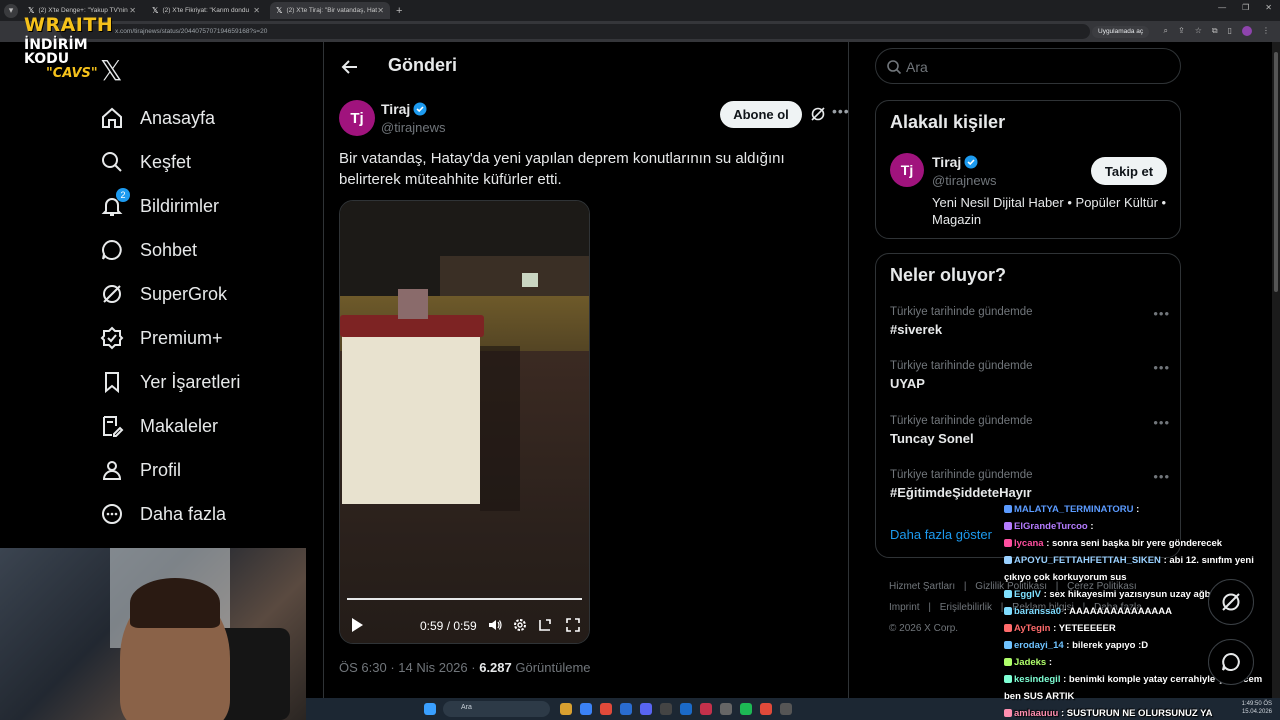 The image size is (1280, 720). Describe the element at coordinates (210, 426) in the screenshot. I see `sidebar-item-articles: Makaleler` at that location.